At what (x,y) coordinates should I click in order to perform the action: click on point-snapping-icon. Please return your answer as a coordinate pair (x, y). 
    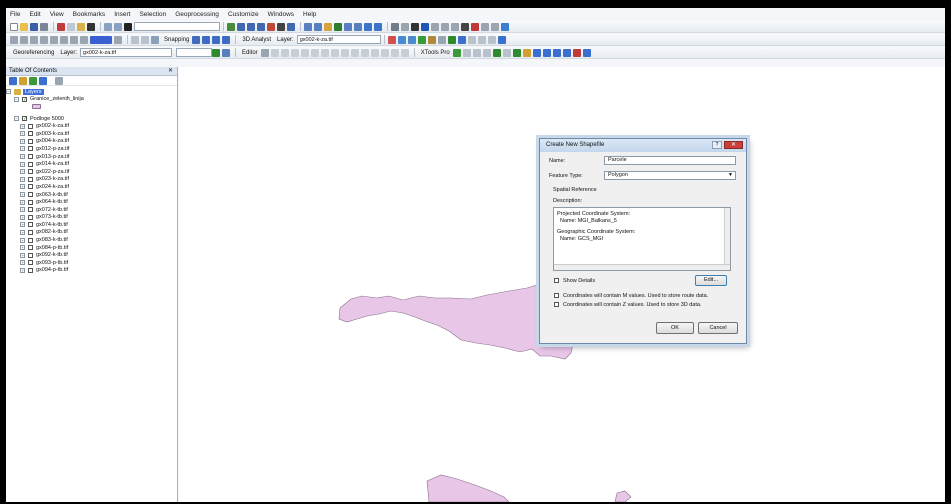
    Looking at the image, I should click on (196, 39).